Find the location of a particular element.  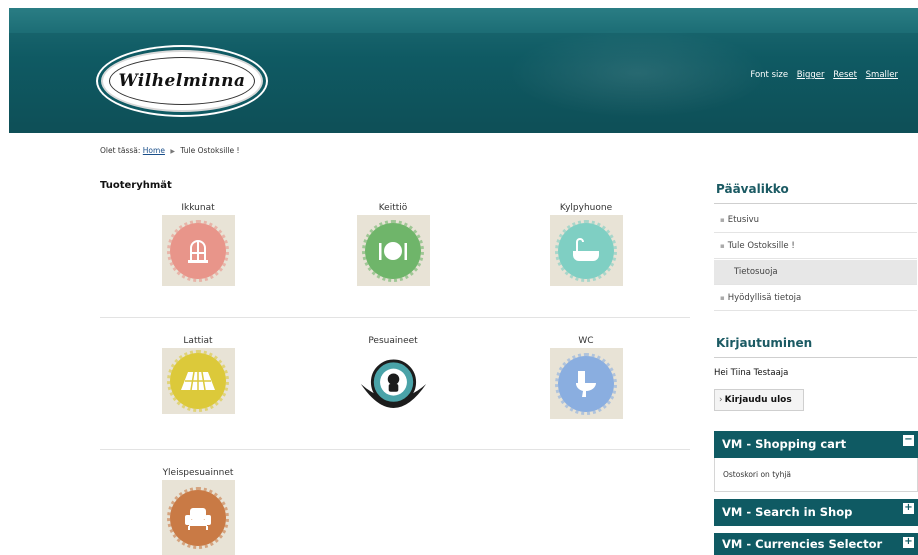

currency-selector-header: VM - Currencies Selector + is located at coordinates (816, 544).